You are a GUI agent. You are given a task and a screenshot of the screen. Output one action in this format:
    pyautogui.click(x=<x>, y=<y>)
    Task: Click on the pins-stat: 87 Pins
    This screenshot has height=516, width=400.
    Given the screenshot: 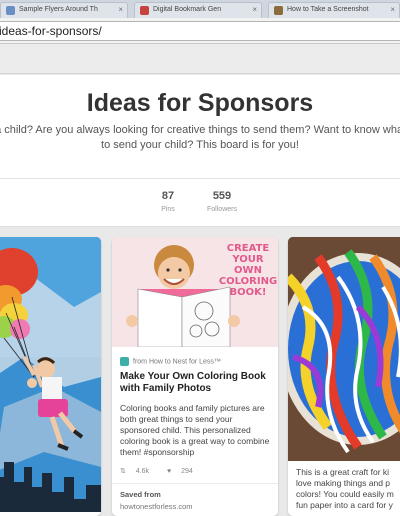 What is the action you would take?
    pyautogui.click(x=168, y=201)
    